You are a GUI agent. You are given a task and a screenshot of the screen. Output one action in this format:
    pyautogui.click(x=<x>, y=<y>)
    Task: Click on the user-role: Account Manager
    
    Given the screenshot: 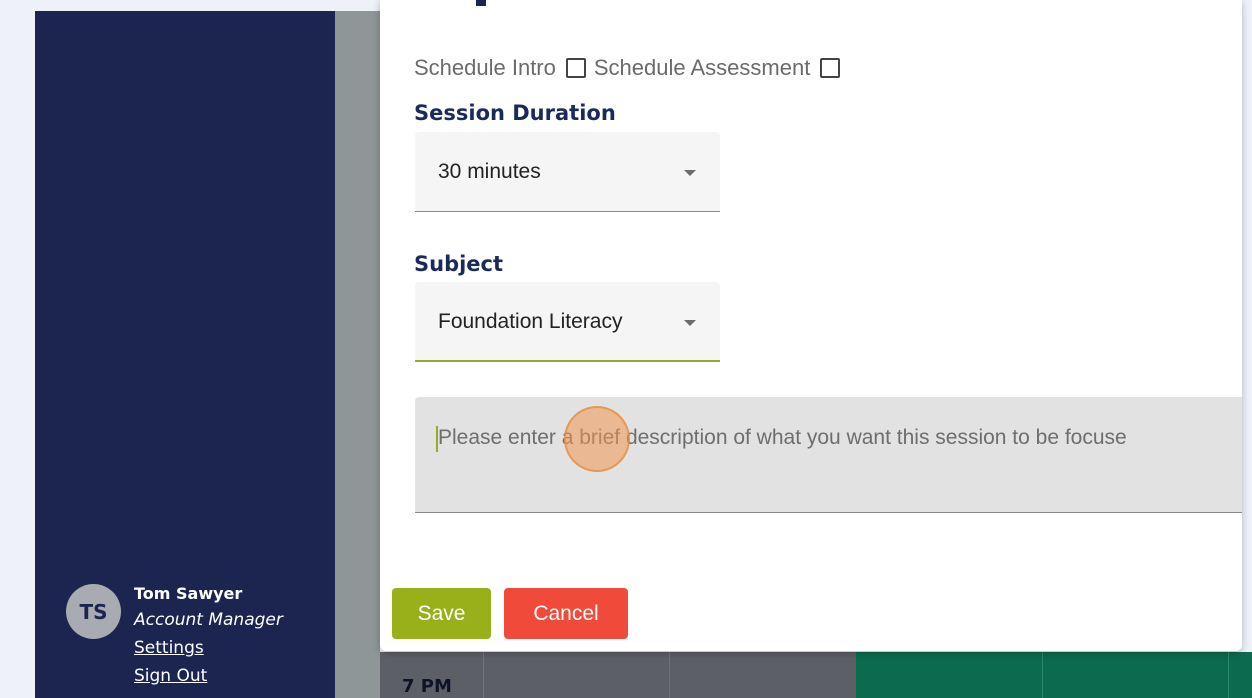 What is the action you would take?
    pyautogui.click(x=208, y=620)
    